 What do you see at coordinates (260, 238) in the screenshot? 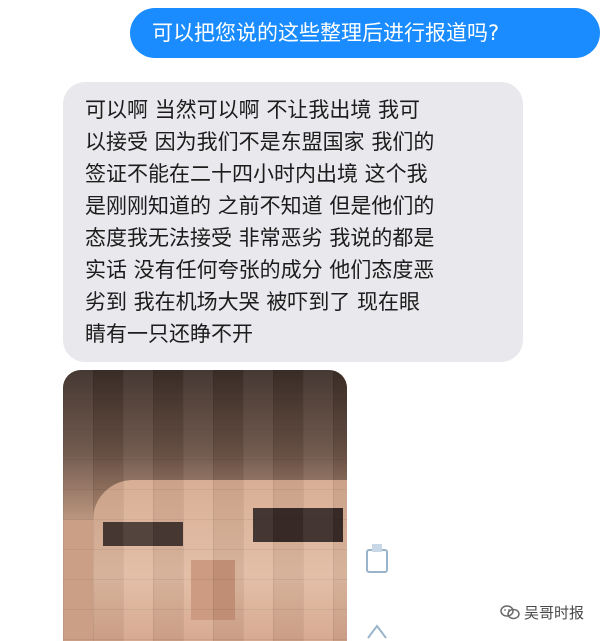
I see `incoming-message-line: 态度我无法接受 非常恶劣 我说的都是` at bounding box center [260, 238].